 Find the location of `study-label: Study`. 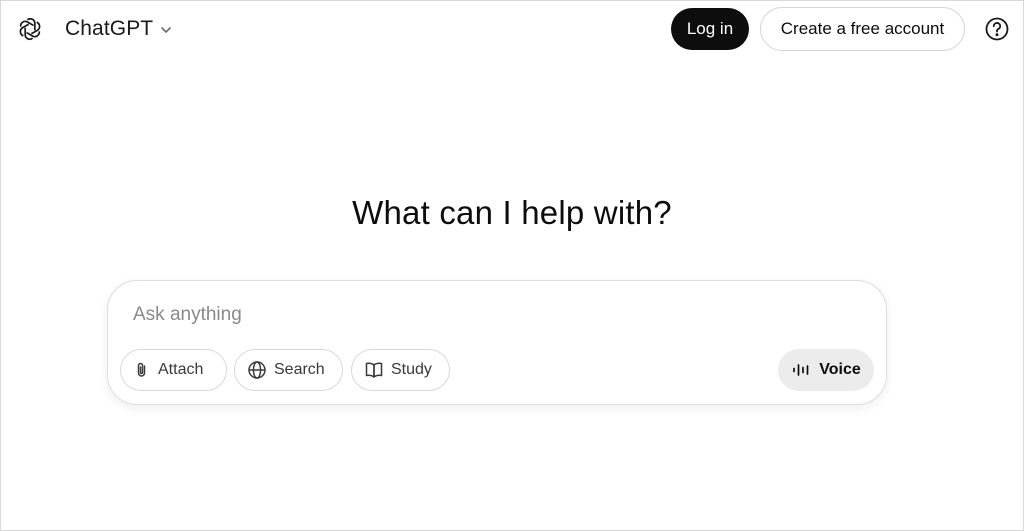

study-label: Study is located at coordinates (411, 369).